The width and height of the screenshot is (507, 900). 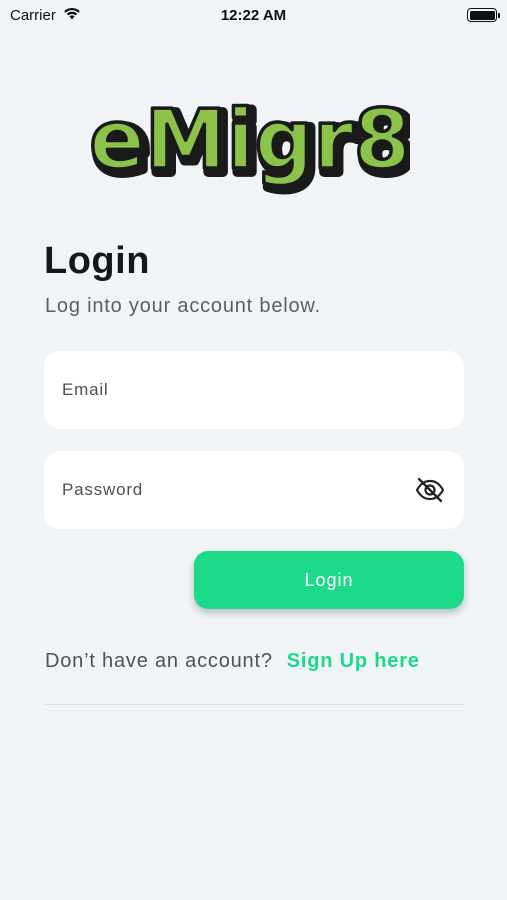 What do you see at coordinates (430, 490) in the screenshot?
I see `eye-off-icon` at bounding box center [430, 490].